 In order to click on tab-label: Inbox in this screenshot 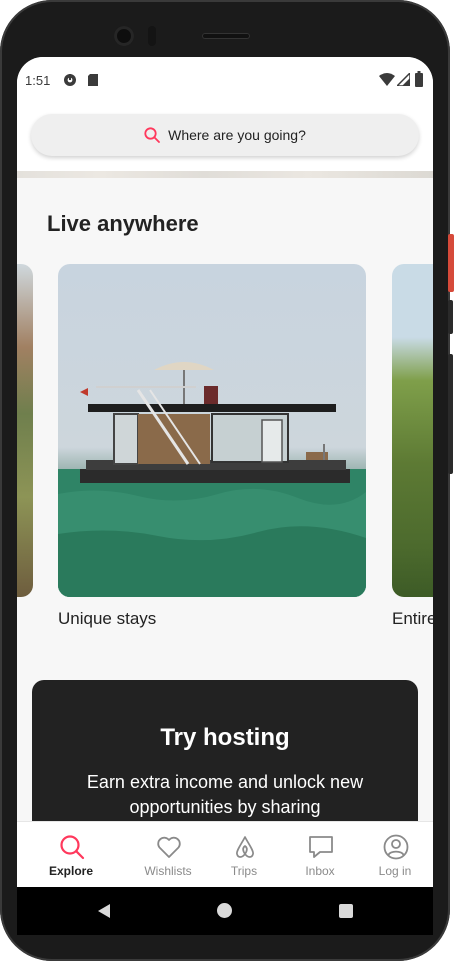, I will do `click(320, 871)`.